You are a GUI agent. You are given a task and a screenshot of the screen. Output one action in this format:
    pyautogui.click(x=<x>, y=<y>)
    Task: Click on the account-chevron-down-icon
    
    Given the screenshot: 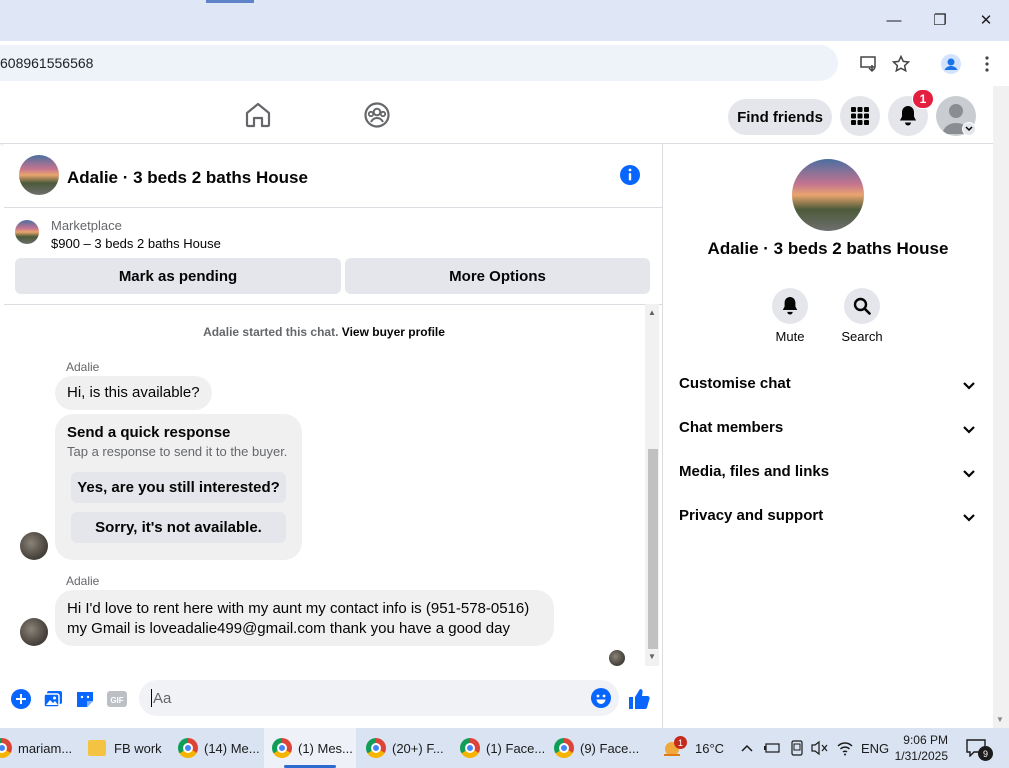 What is the action you would take?
    pyautogui.click(x=969, y=129)
    